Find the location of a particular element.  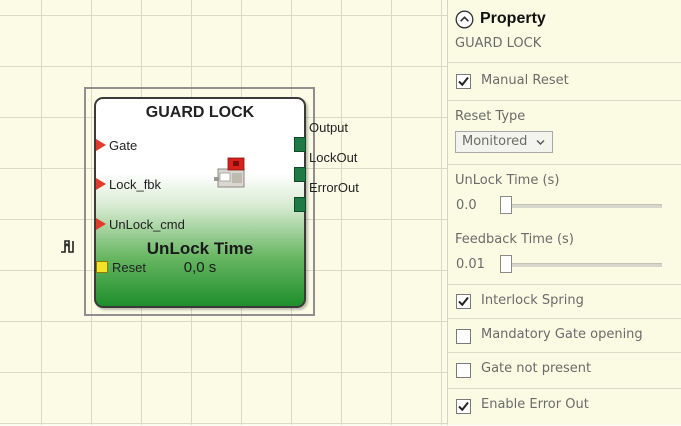

gate-not-present-row: Gate not present is located at coordinates (564, 370).